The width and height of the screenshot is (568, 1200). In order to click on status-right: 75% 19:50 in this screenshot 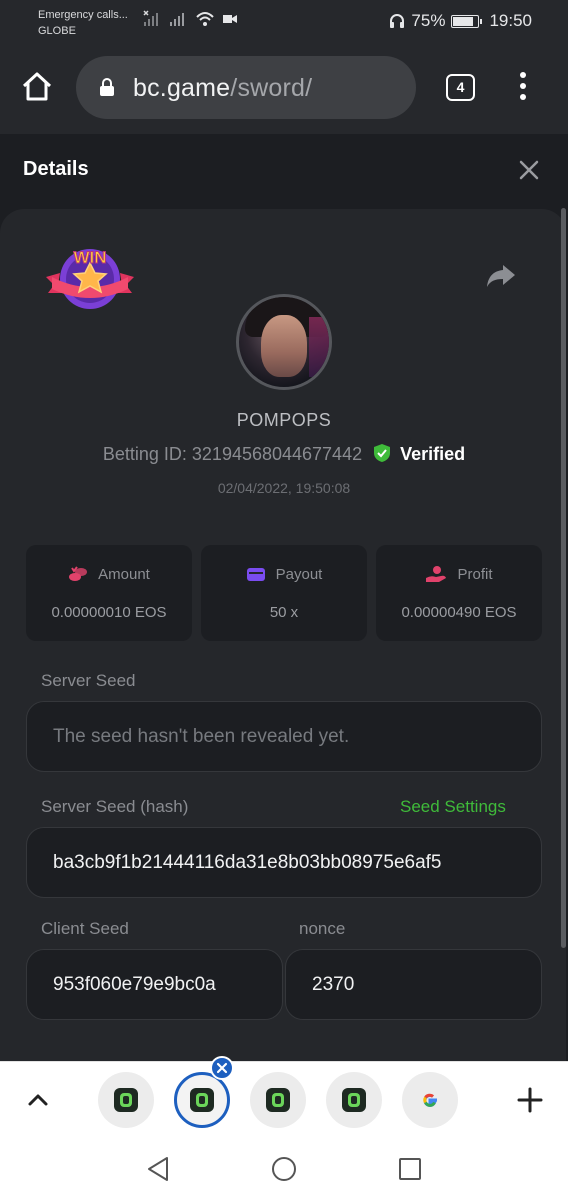, I will do `click(460, 21)`.